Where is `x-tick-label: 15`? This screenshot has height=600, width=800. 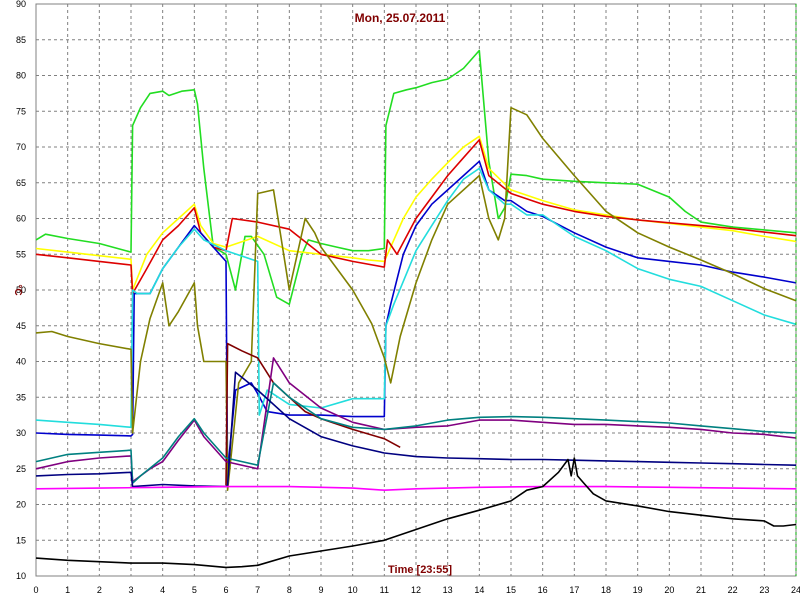
x-tick-label: 15 is located at coordinates (511, 590).